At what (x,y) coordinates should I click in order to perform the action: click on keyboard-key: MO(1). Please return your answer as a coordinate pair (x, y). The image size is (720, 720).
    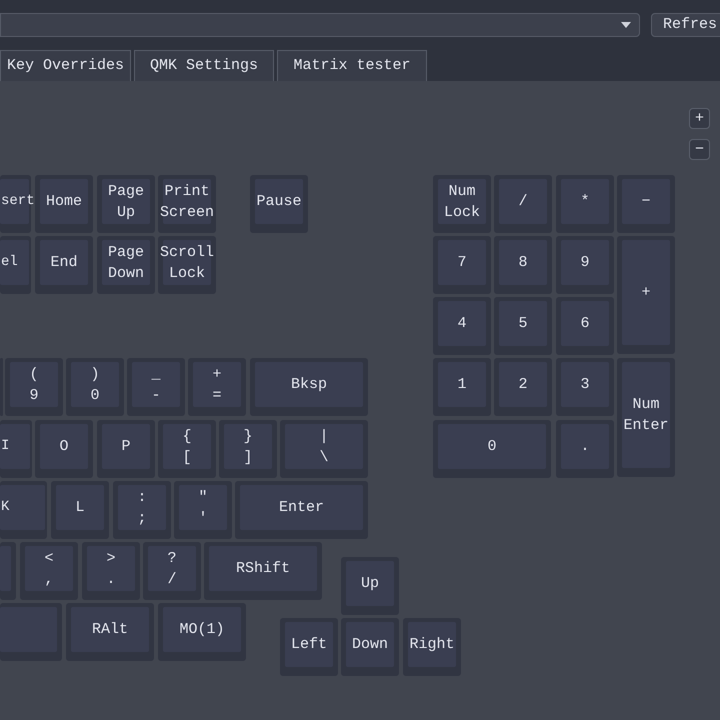
    Looking at the image, I should click on (202, 632).